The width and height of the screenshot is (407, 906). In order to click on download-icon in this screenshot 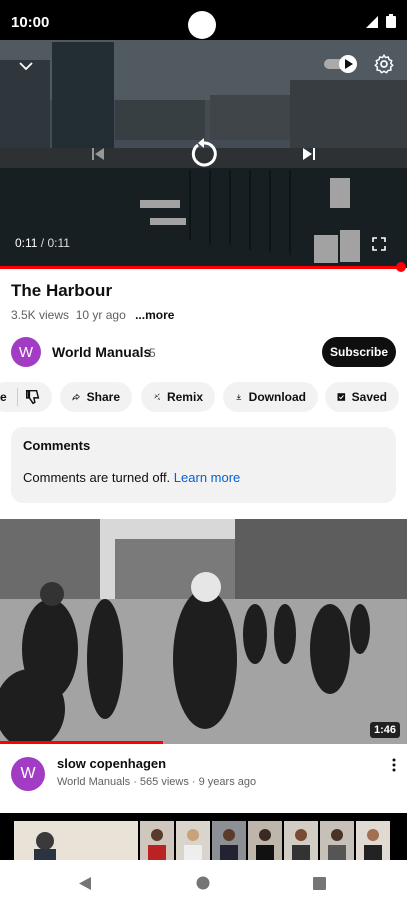, I will do `click(239, 397)`.